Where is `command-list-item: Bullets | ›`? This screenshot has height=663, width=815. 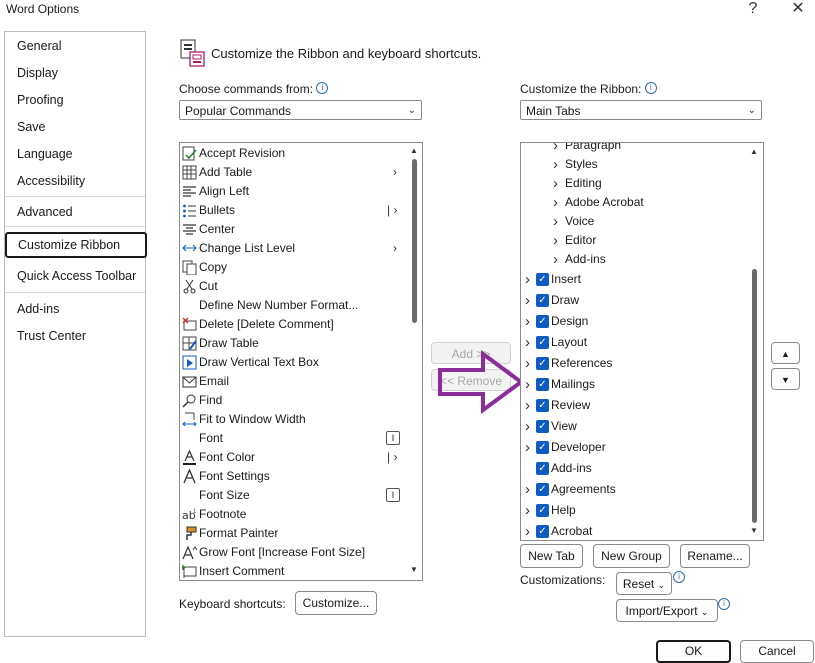 command-list-item: Bullets | › is located at coordinates (293, 210).